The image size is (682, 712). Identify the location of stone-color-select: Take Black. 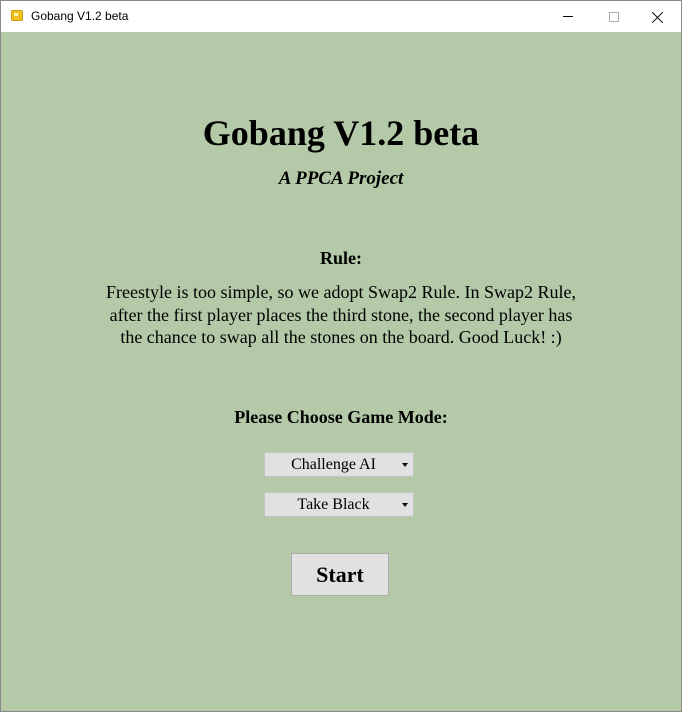
(339, 504).